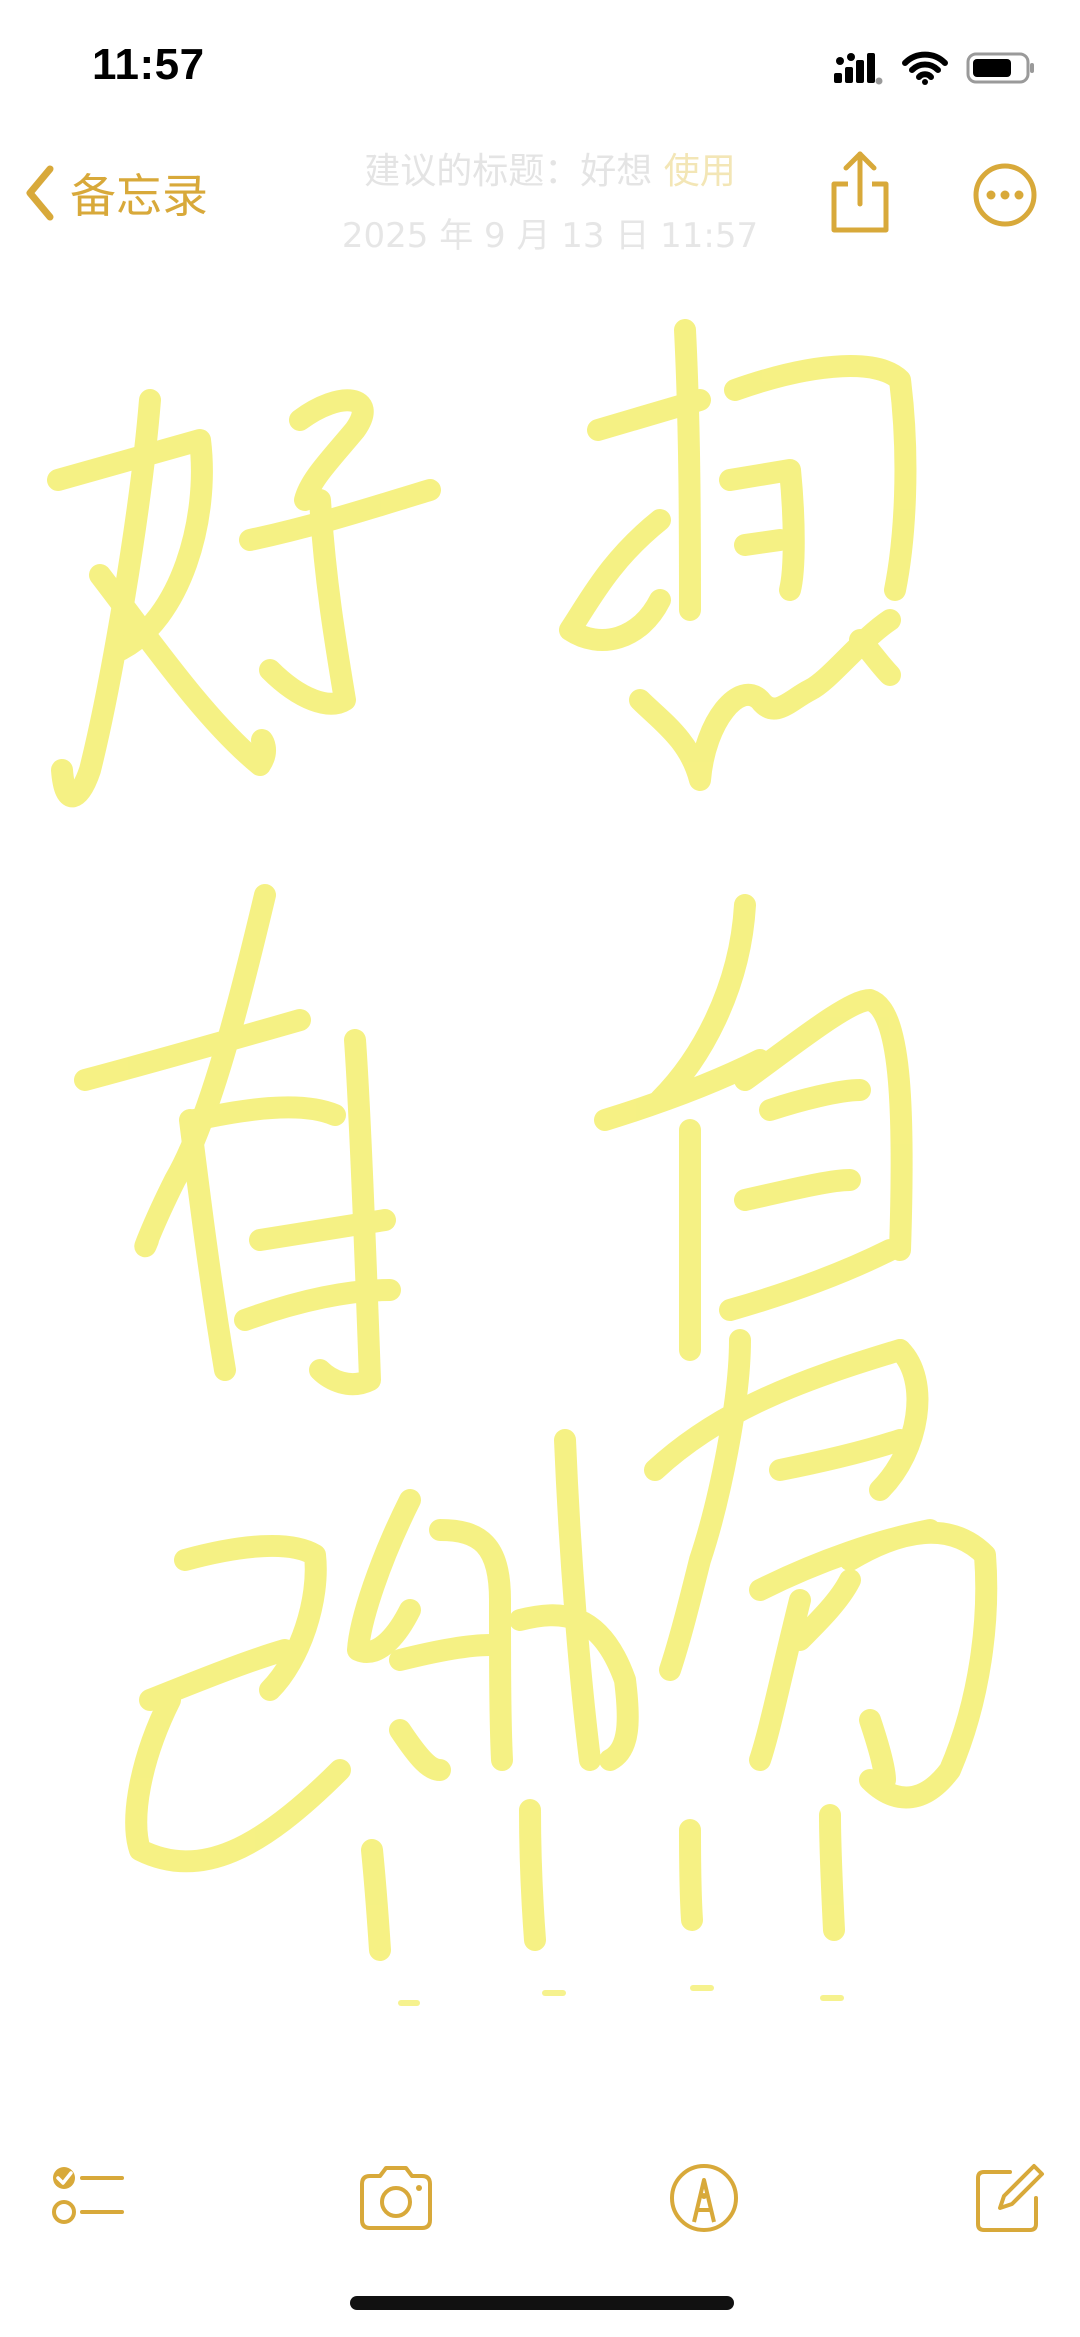 Image resolution: width=1080 pixels, height=2337 pixels. I want to click on note-header: 建议的标题：好想 使用 2025 年 9 月 13 日 11:57, so click(550, 199).